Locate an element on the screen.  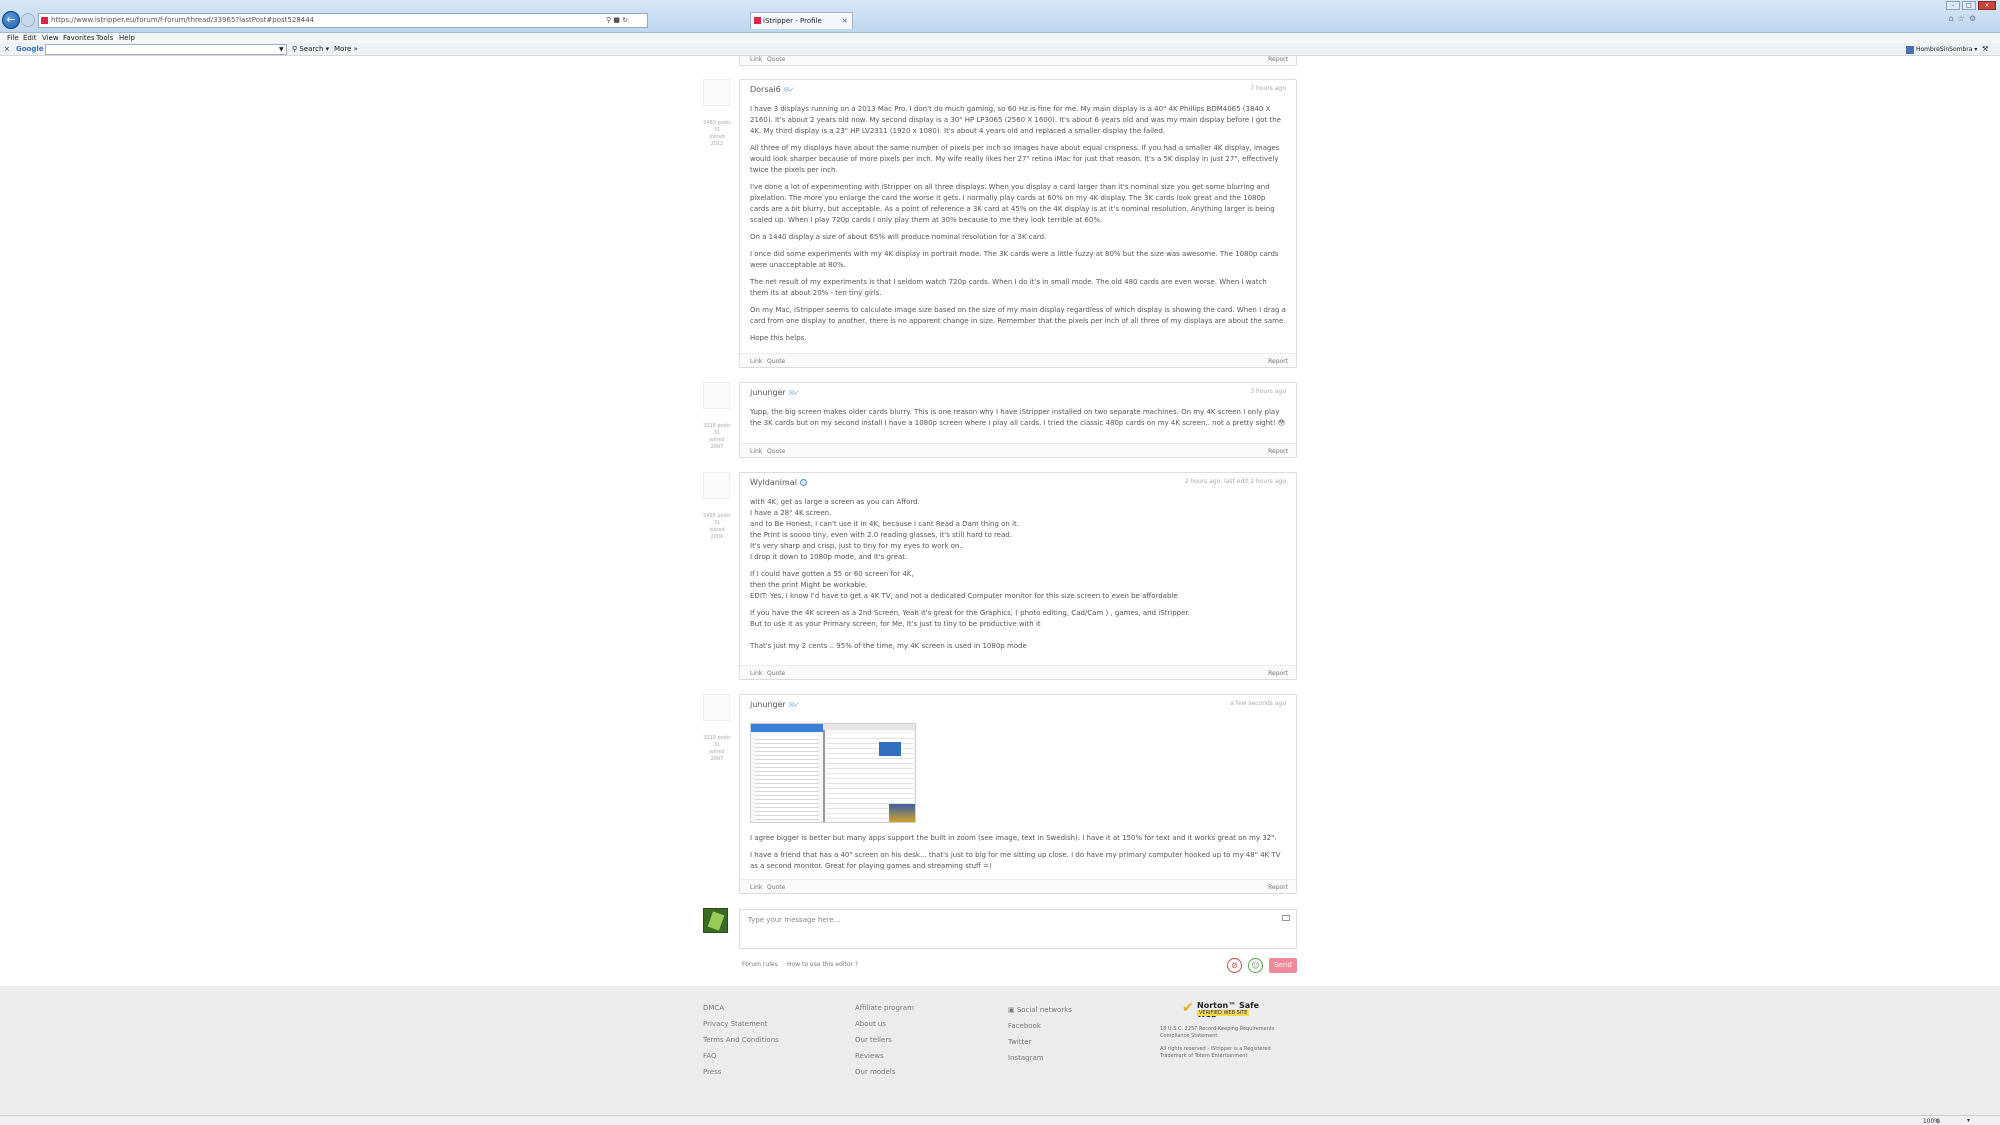
user-stats: 3218 posts 31 joined 2007 is located at coordinates (717, 436).